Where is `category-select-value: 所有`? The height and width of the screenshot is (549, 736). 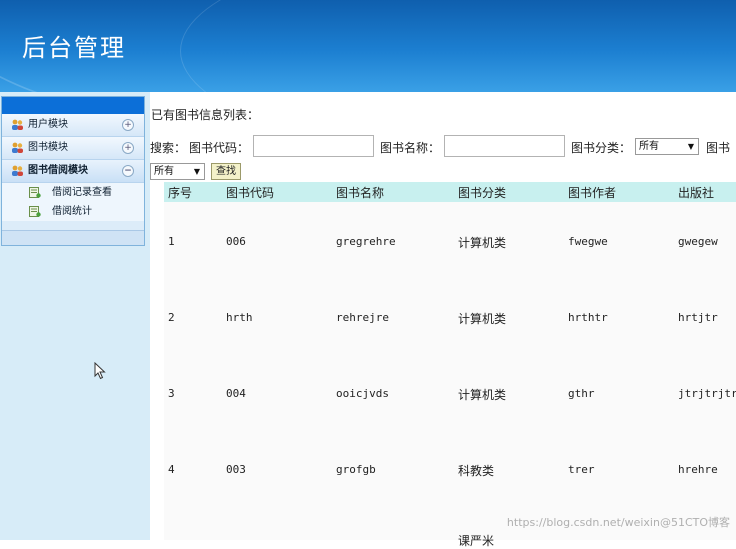
category-select-value: 所有 is located at coordinates (649, 146).